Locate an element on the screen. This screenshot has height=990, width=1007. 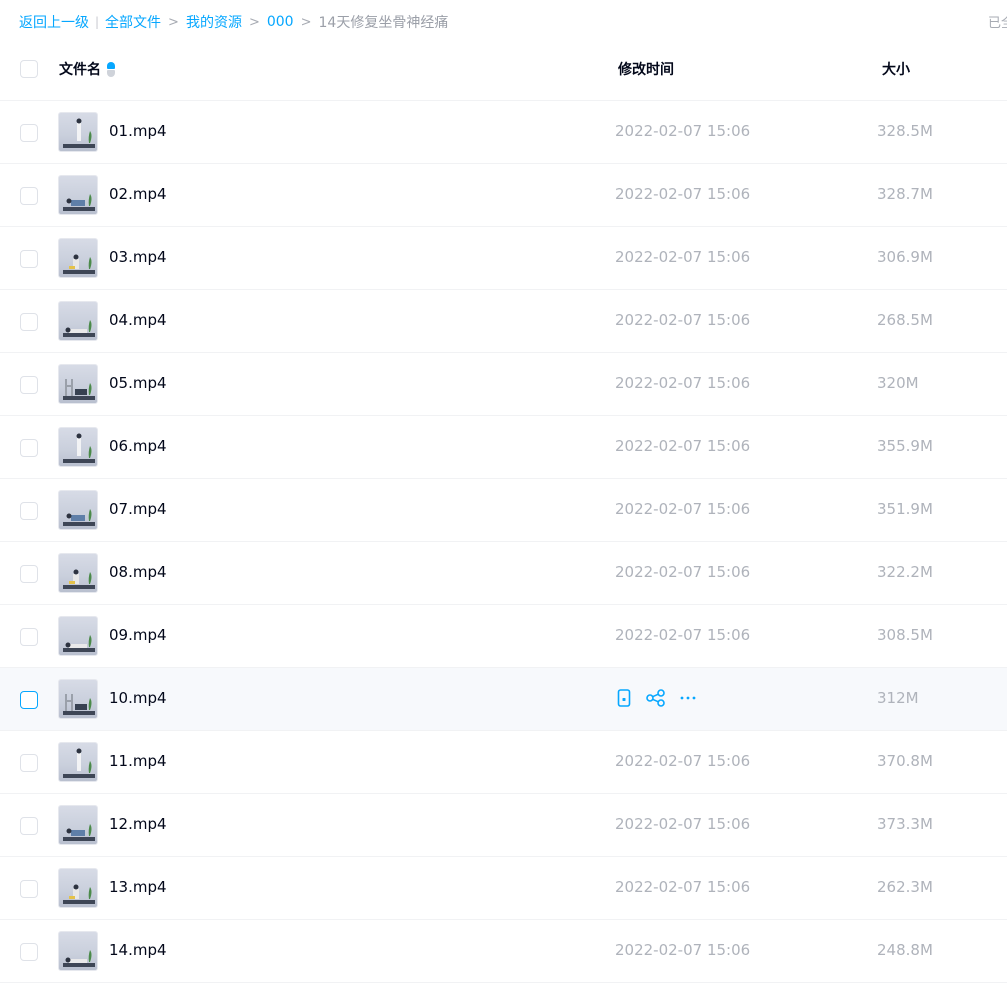
file-row: 03.mp4 2022-02-07 15:06 306.9M is located at coordinates (503, 258).